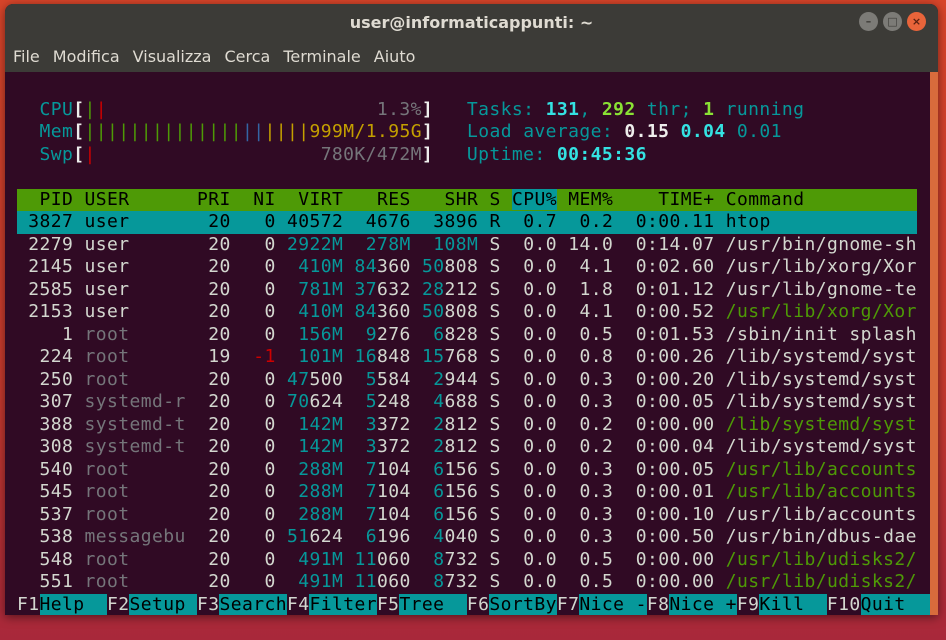  I want to click on user: root, so click(135, 514).